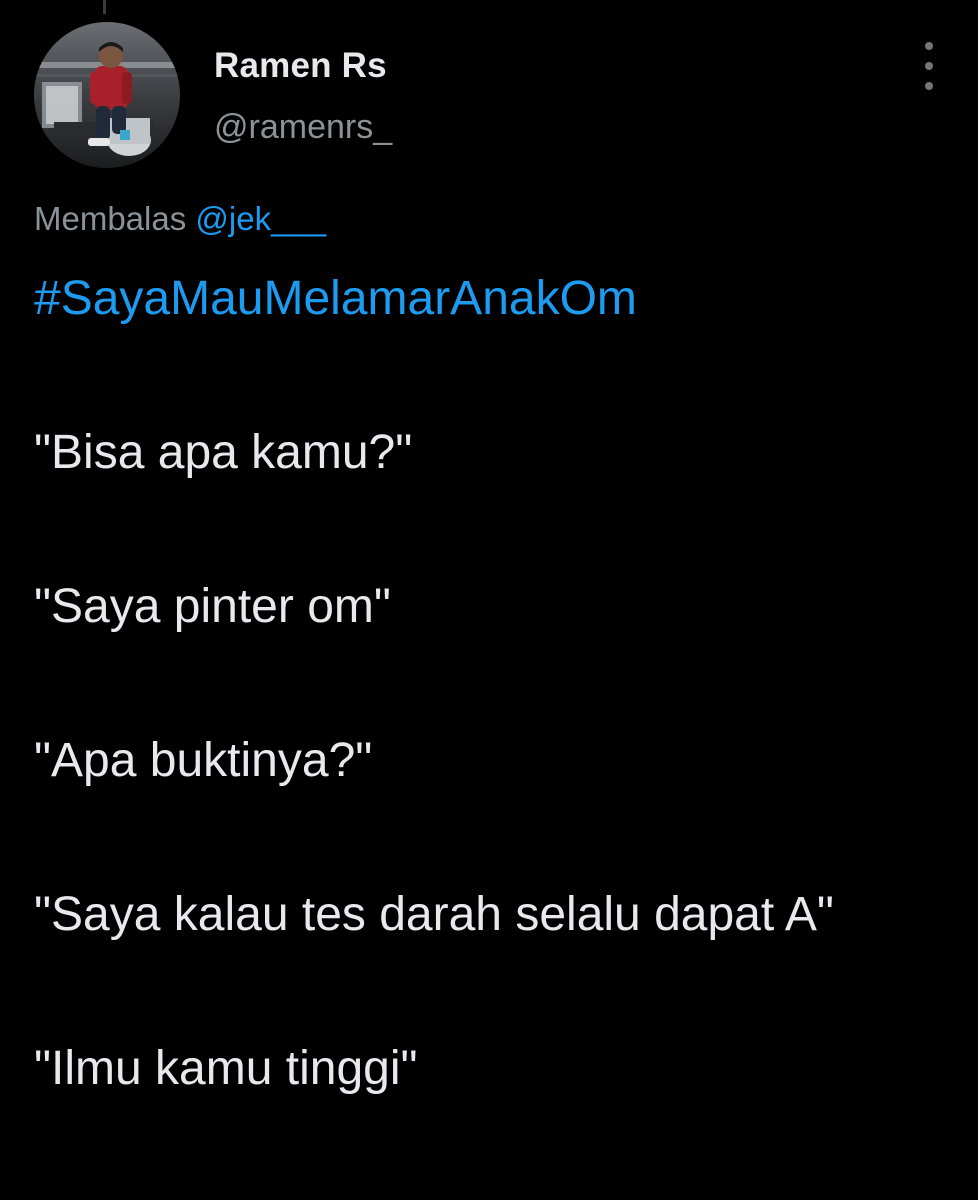 This screenshot has width=978, height=1200. I want to click on tweet-line: "Saya pinter om", so click(212, 606).